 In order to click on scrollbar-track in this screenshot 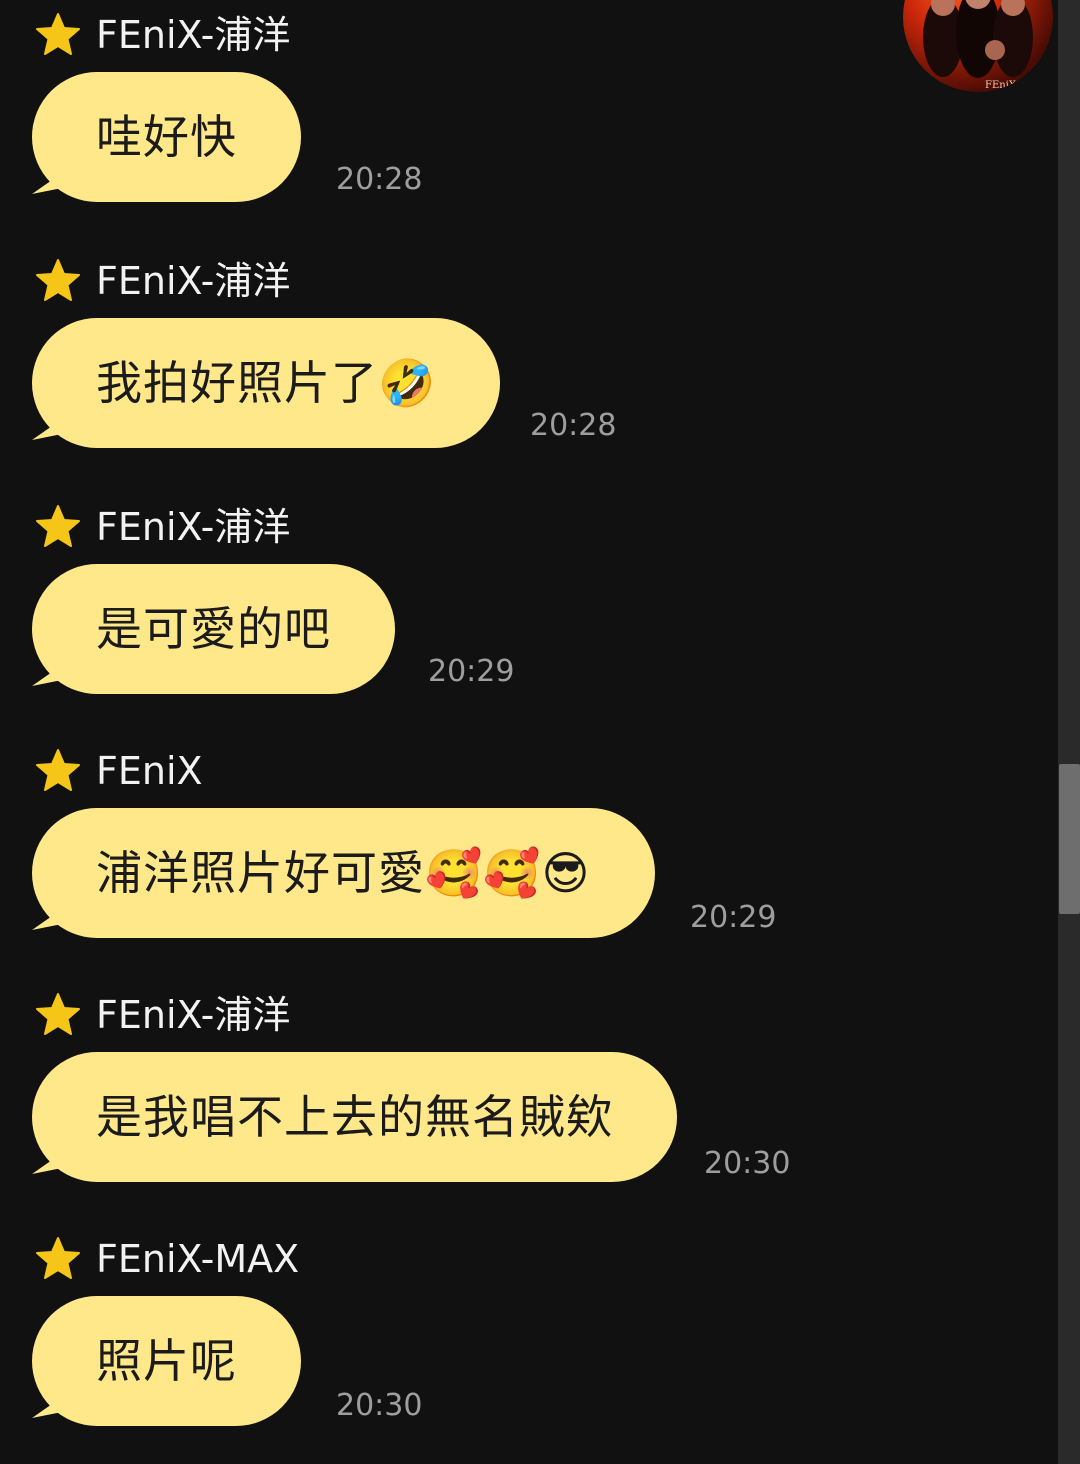, I will do `click(1069, 732)`.